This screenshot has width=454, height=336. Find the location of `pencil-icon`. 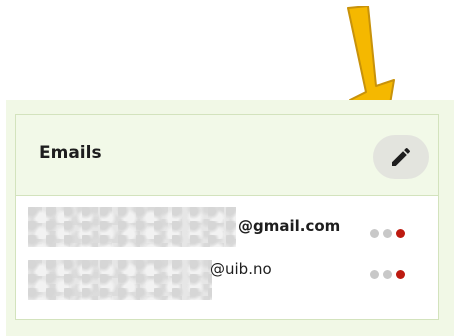

pencil-icon is located at coordinates (401, 156).